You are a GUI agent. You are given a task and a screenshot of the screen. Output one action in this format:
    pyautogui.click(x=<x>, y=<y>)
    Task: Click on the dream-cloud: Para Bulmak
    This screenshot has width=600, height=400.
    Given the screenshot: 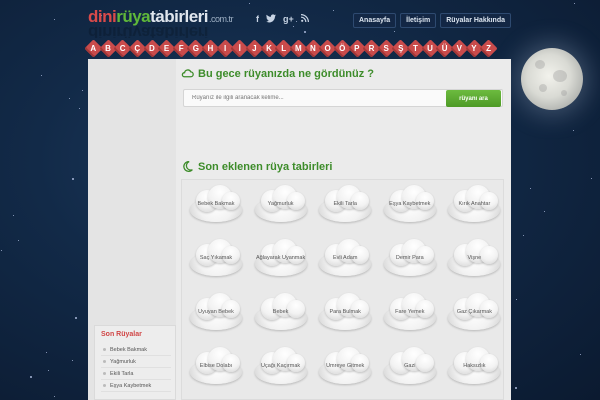 What is the action you would take?
    pyautogui.click(x=345, y=312)
    